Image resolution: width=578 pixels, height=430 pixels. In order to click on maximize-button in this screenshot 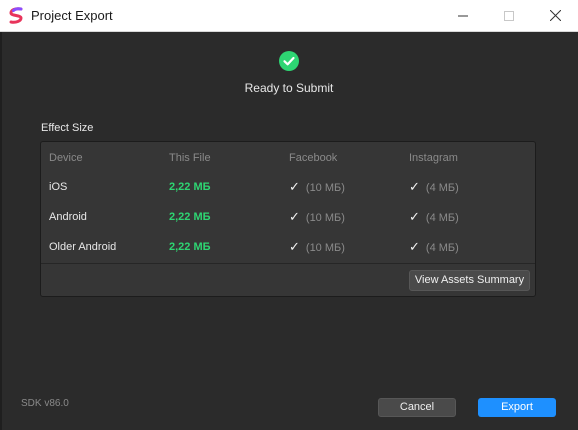, I will do `click(509, 15)`.